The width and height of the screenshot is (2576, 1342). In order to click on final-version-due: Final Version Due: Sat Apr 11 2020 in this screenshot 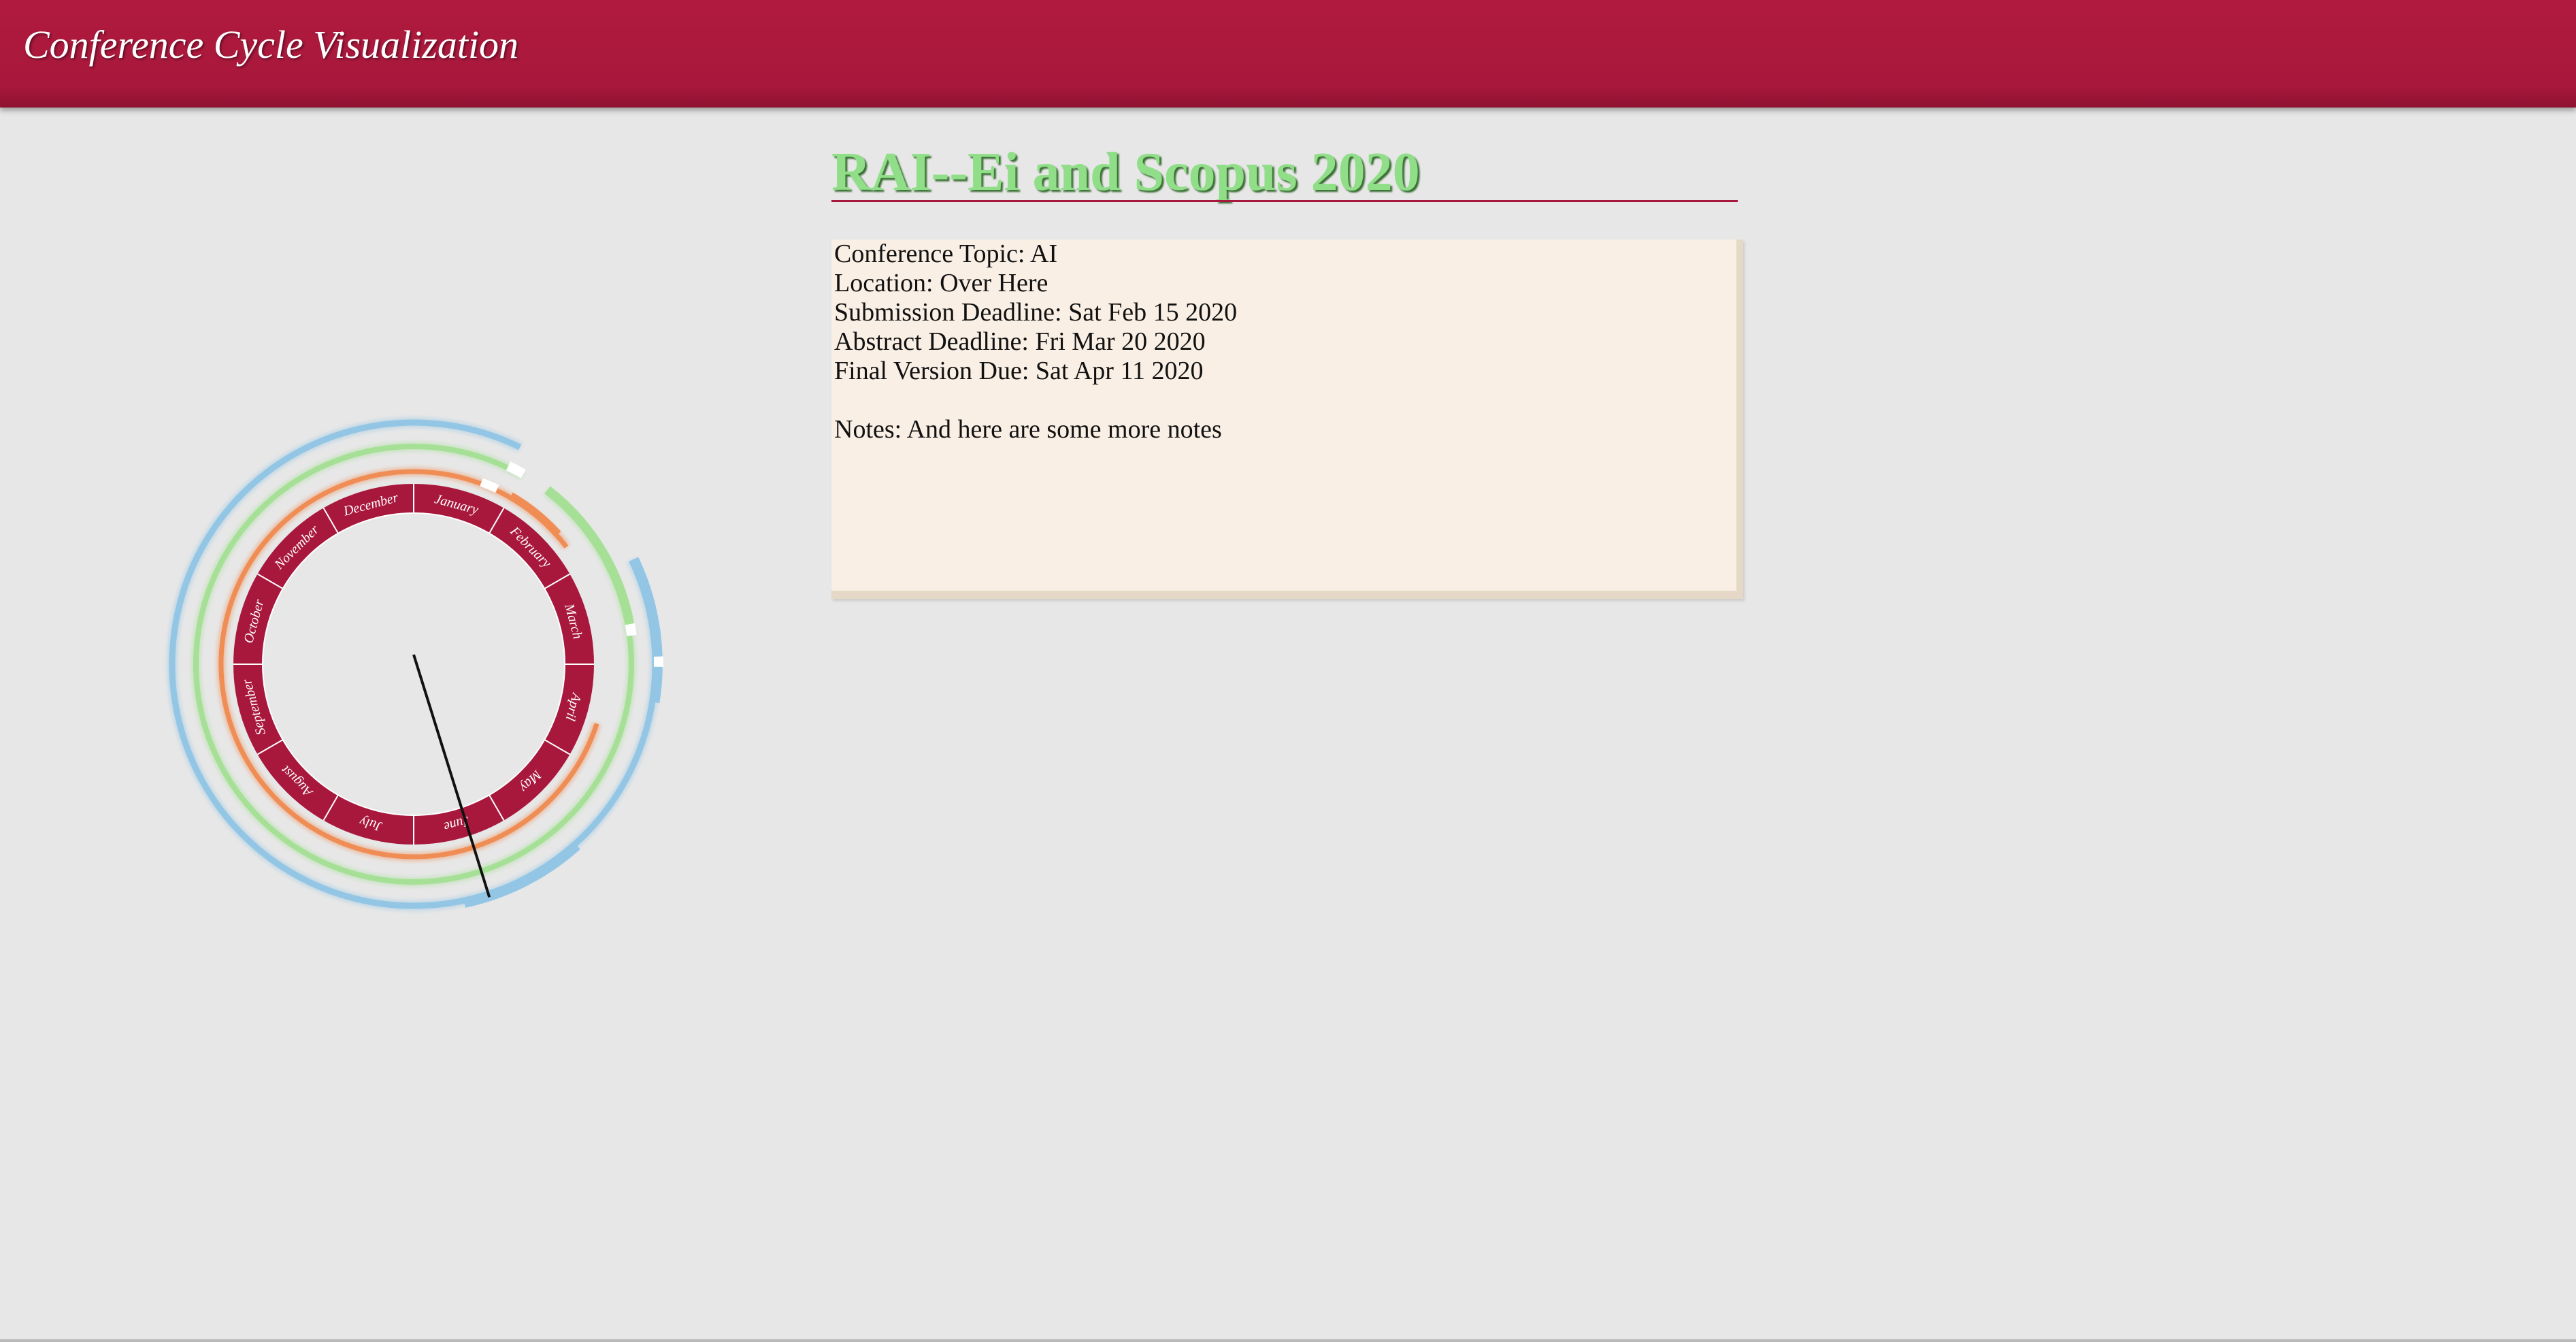, I will do `click(1019, 371)`.